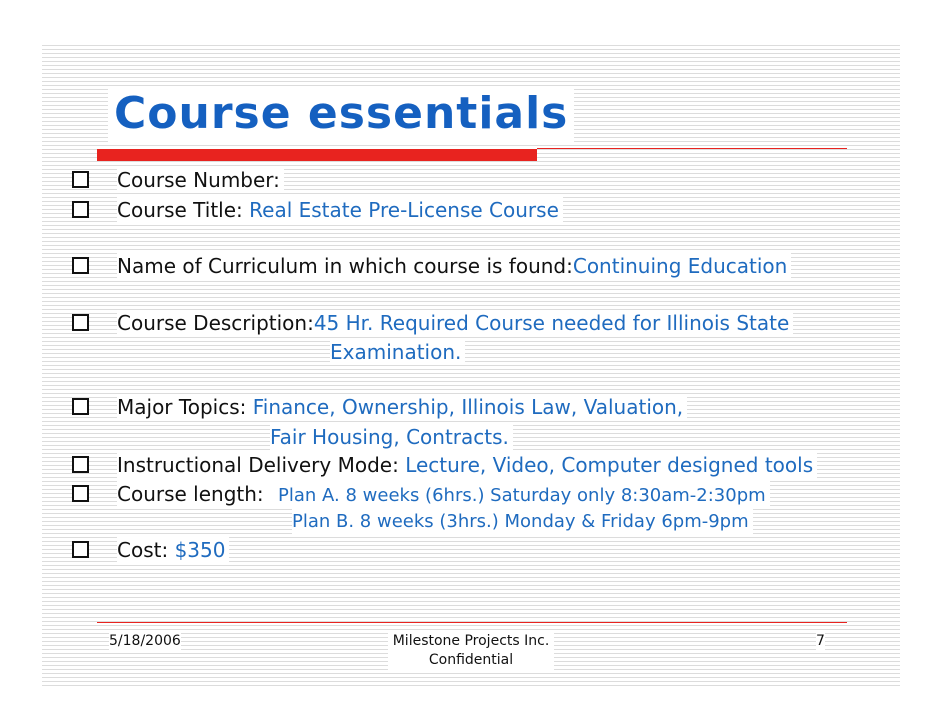 The width and height of the screenshot is (942, 728). I want to click on footer-rule, so click(472, 622).